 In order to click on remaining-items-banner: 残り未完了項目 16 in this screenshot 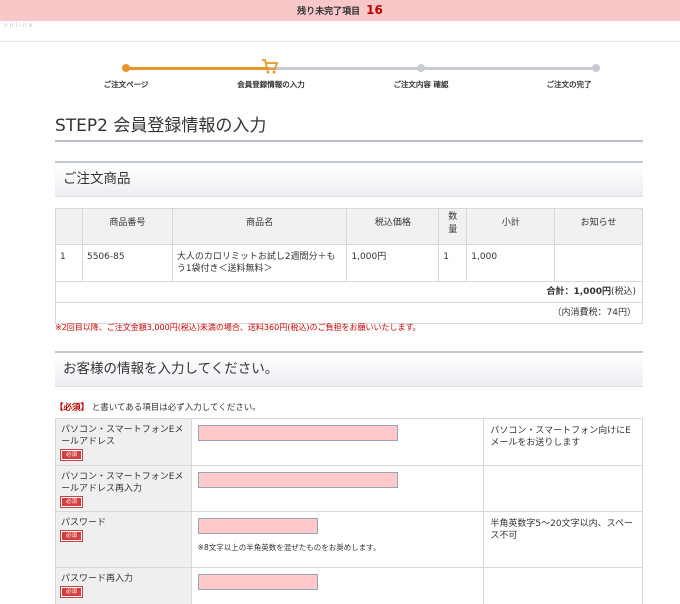, I will do `click(340, 10)`.